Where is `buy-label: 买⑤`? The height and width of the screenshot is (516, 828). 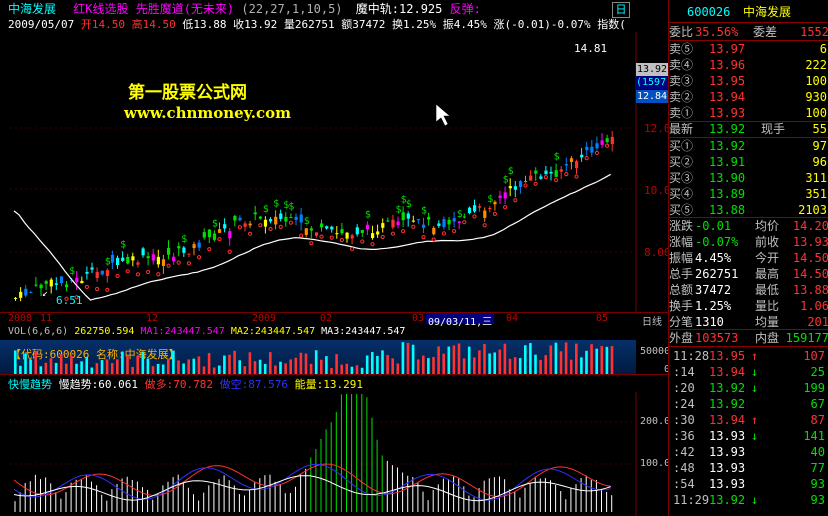
buy-label: 买⑤ is located at coordinates (681, 210).